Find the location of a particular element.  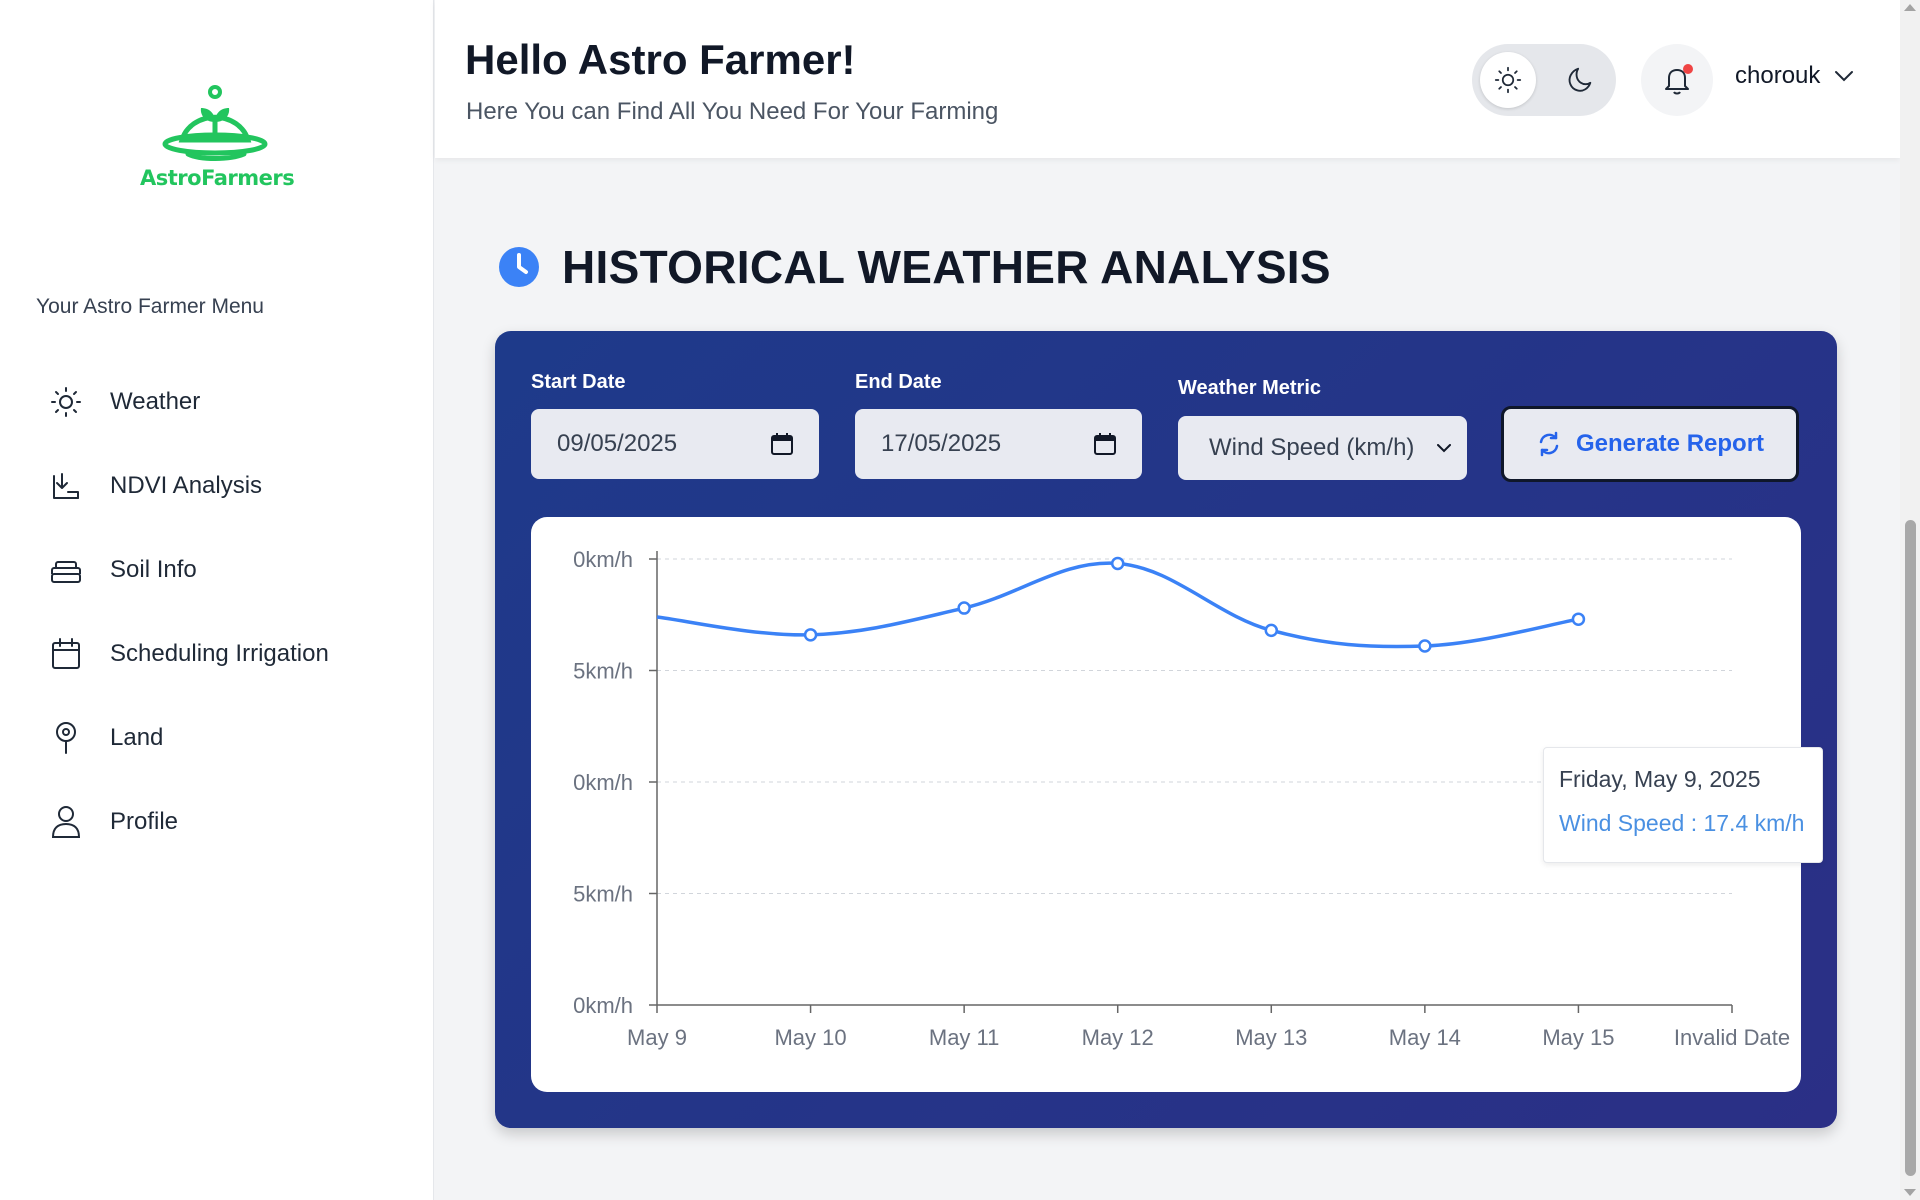

sidebar-item-label: Profile is located at coordinates (144, 821).